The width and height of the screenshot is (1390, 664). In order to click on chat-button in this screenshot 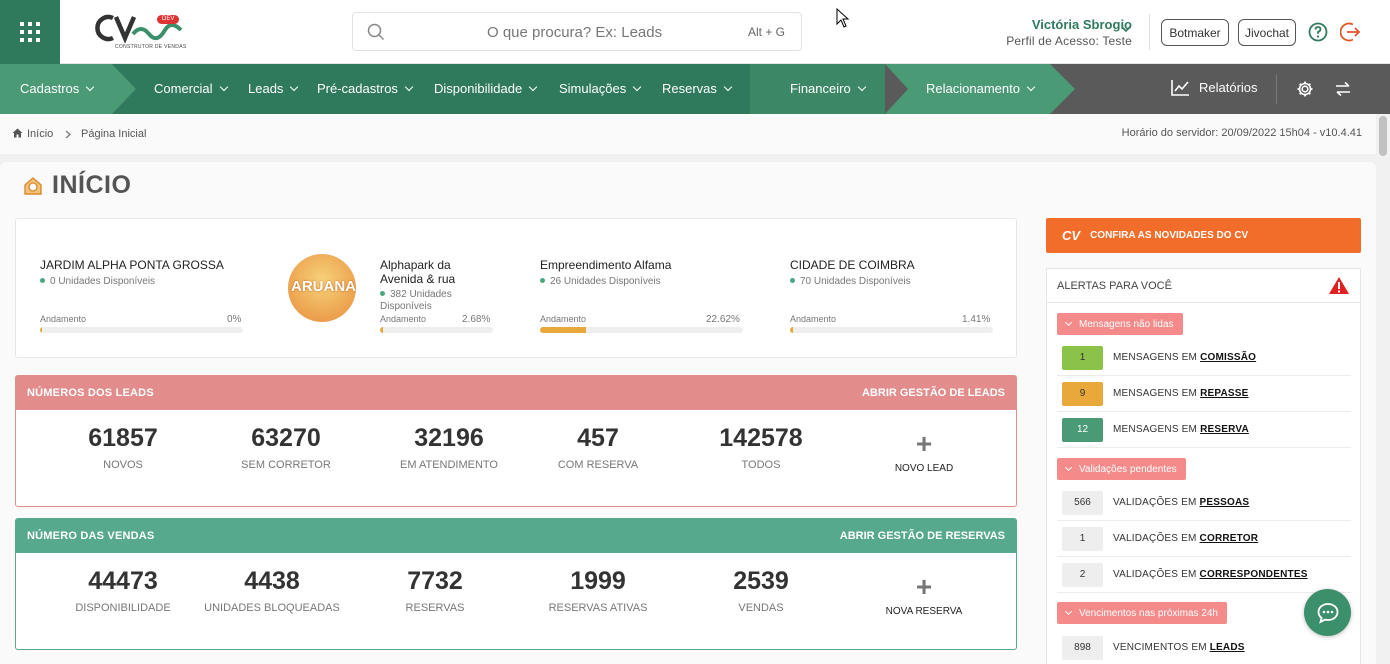, I will do `click(1327, 612)`.